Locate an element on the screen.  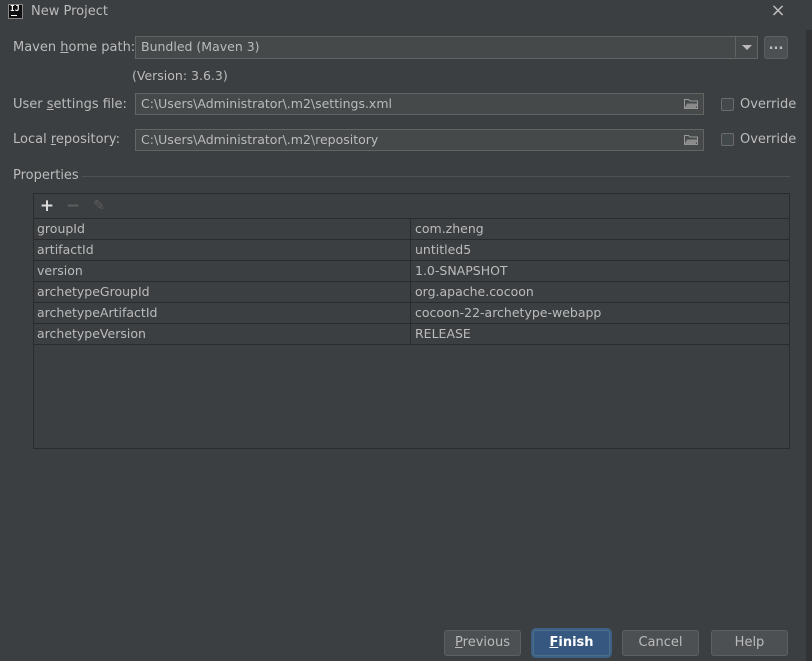
table-row: archetypeVersion RELEASE is located at coordinates (411, 334).